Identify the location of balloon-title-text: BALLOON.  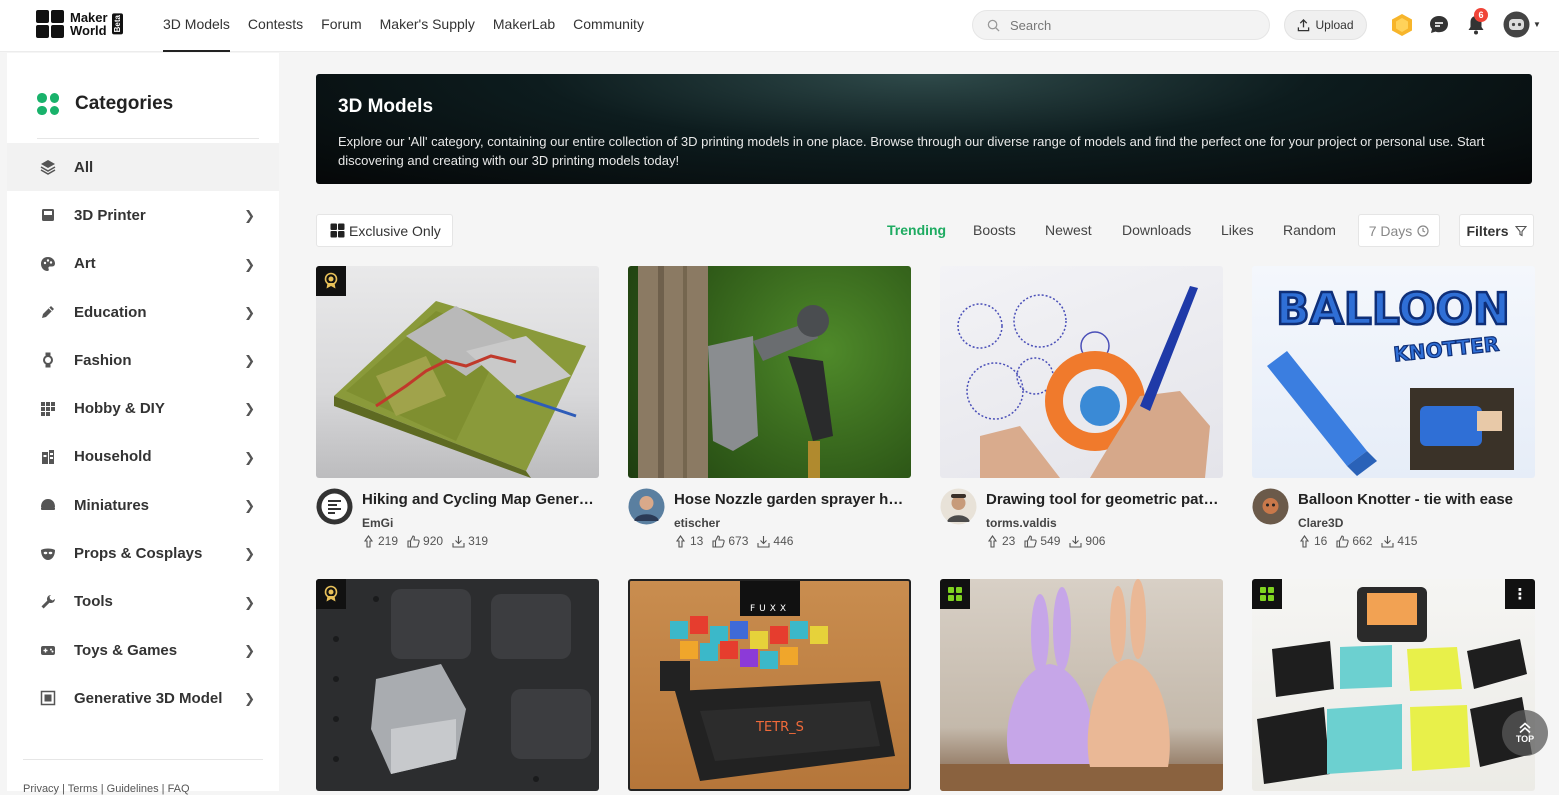
(1393, 309).